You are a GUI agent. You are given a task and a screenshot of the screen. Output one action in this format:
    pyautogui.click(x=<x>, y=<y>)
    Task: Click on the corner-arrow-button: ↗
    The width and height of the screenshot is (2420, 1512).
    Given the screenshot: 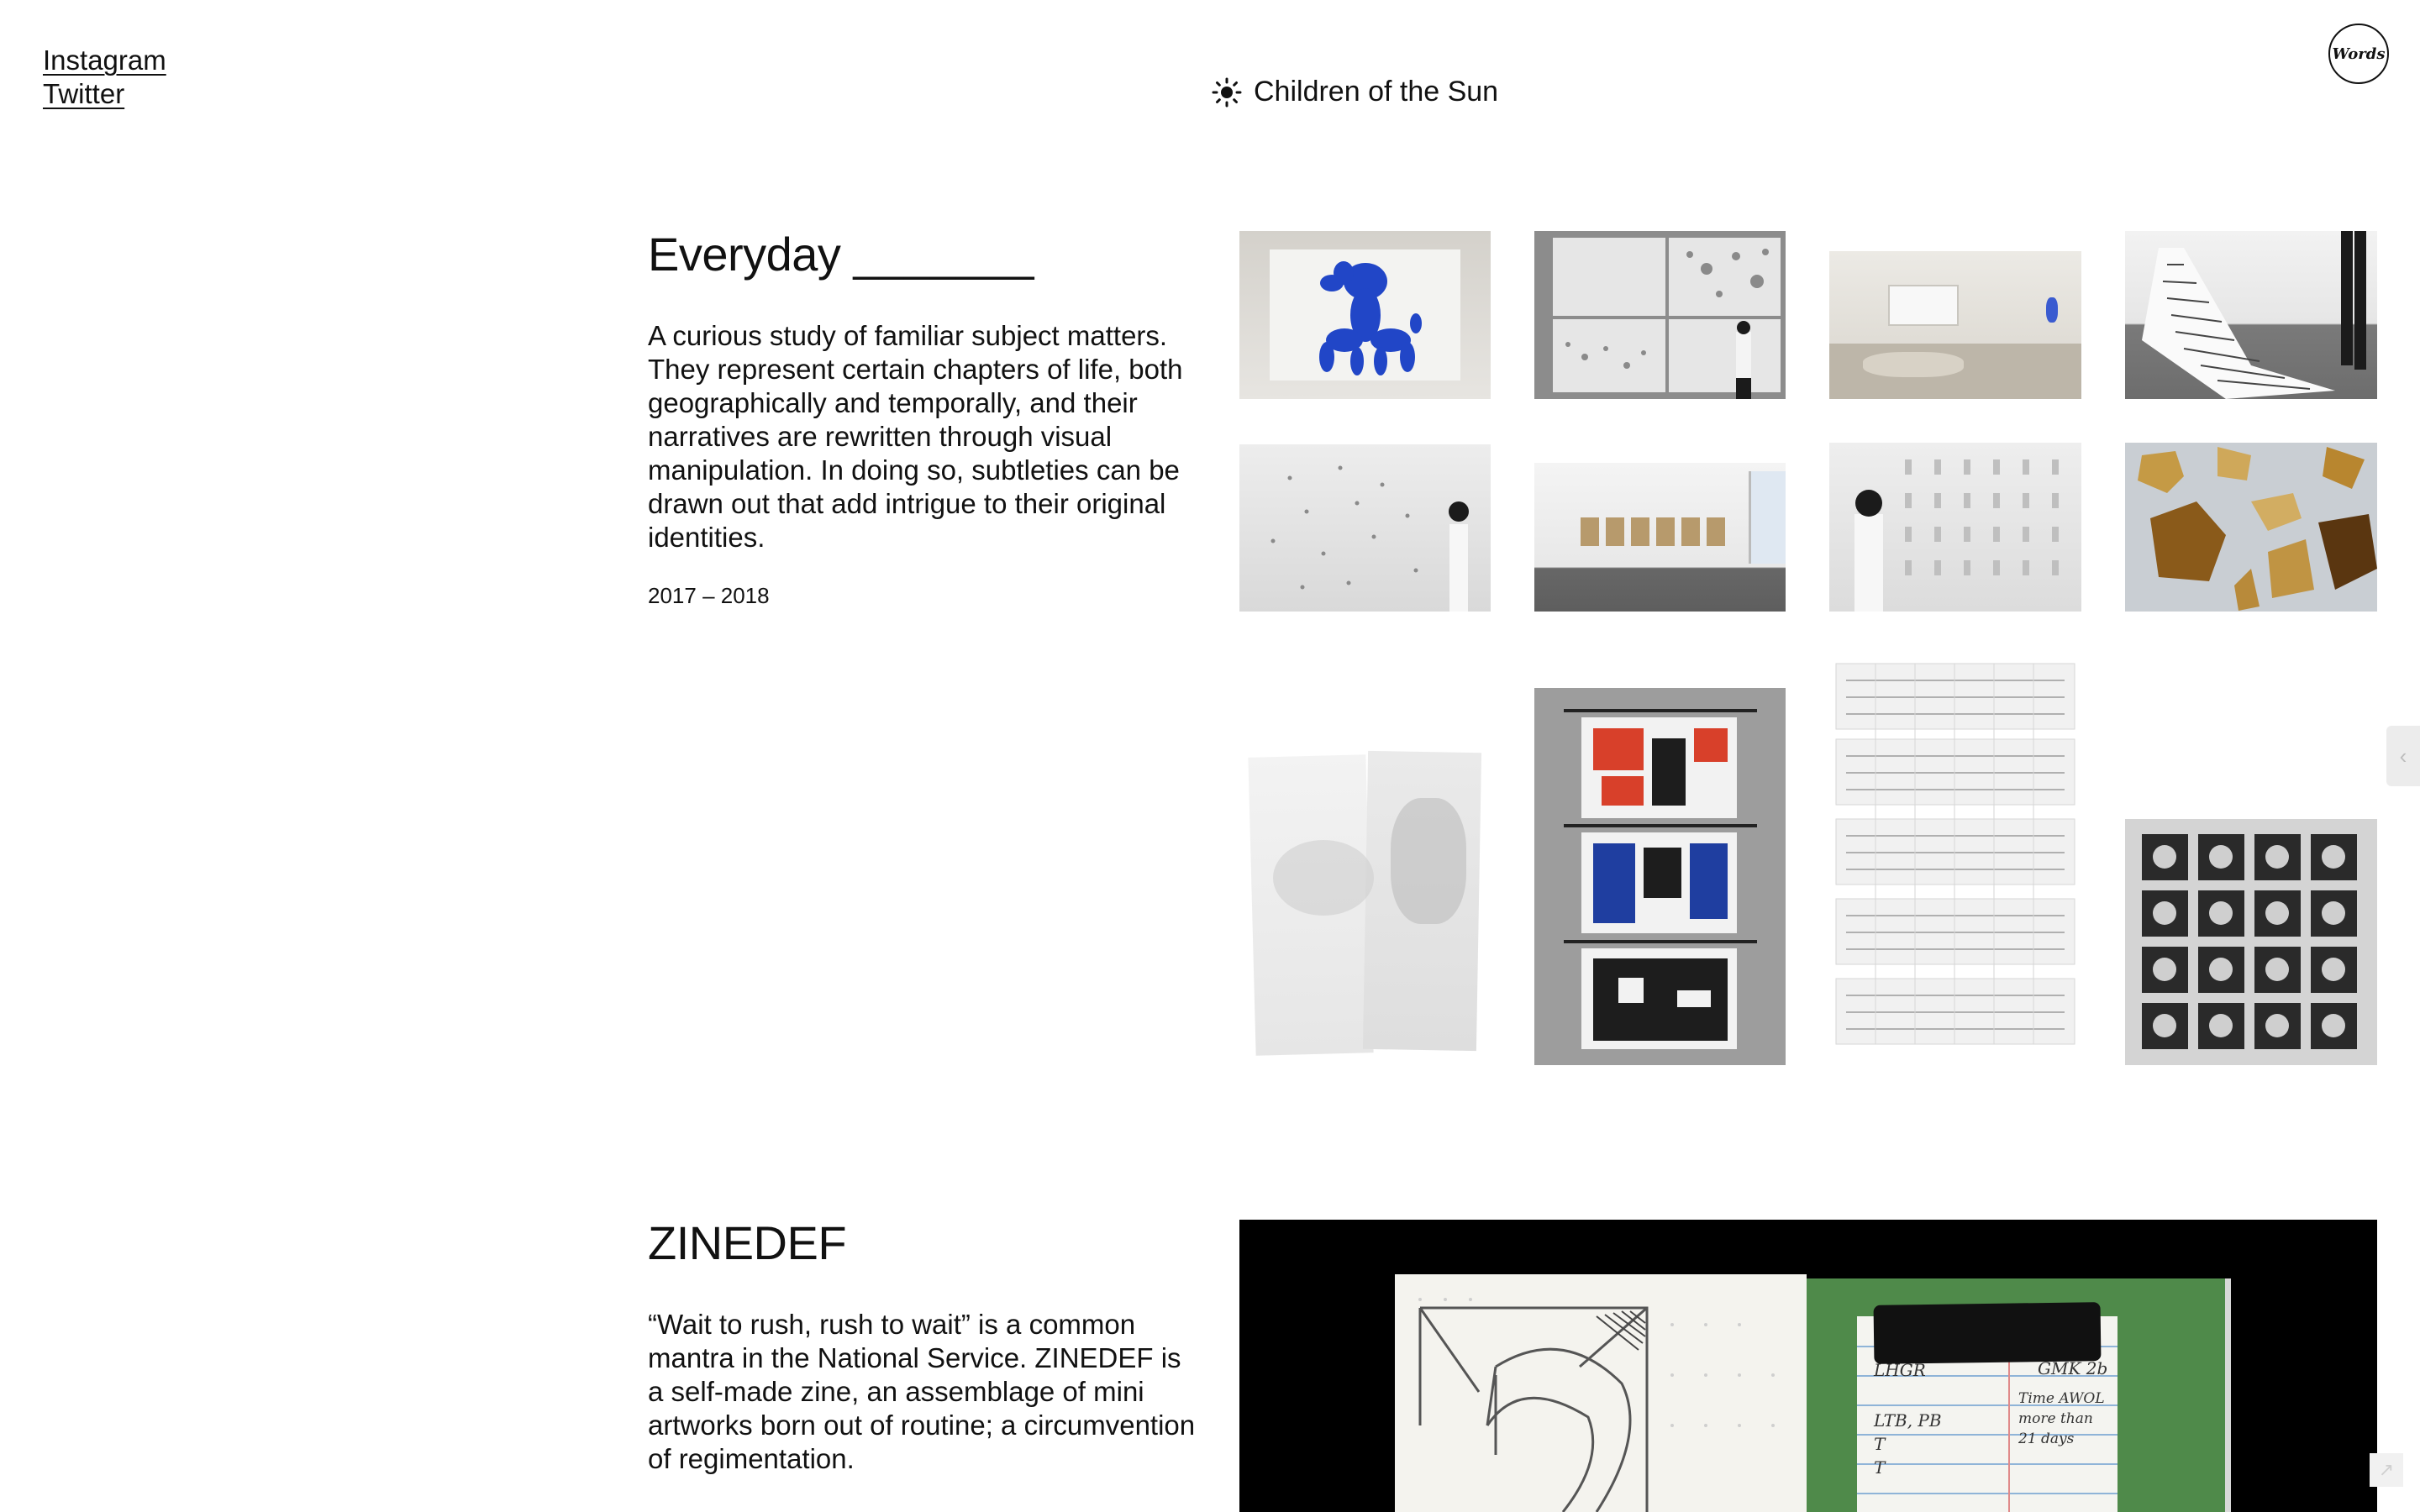 What is the action you would take?
    pyautogui.click(x=2387, y=1470)
    